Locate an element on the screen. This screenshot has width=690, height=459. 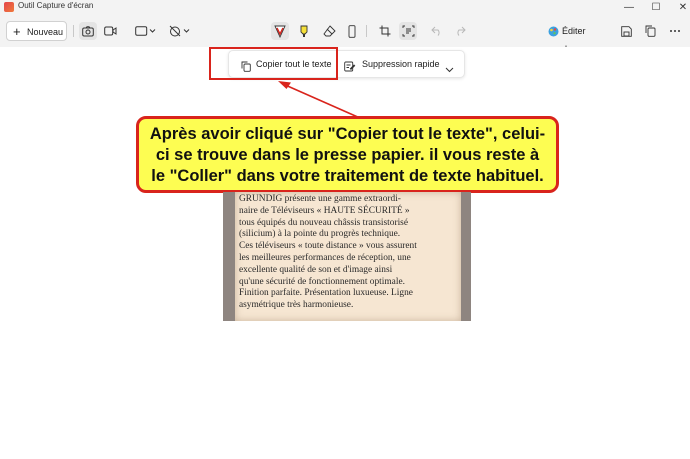
snipping-tool-app-icon is located at coordinates (9, 7).